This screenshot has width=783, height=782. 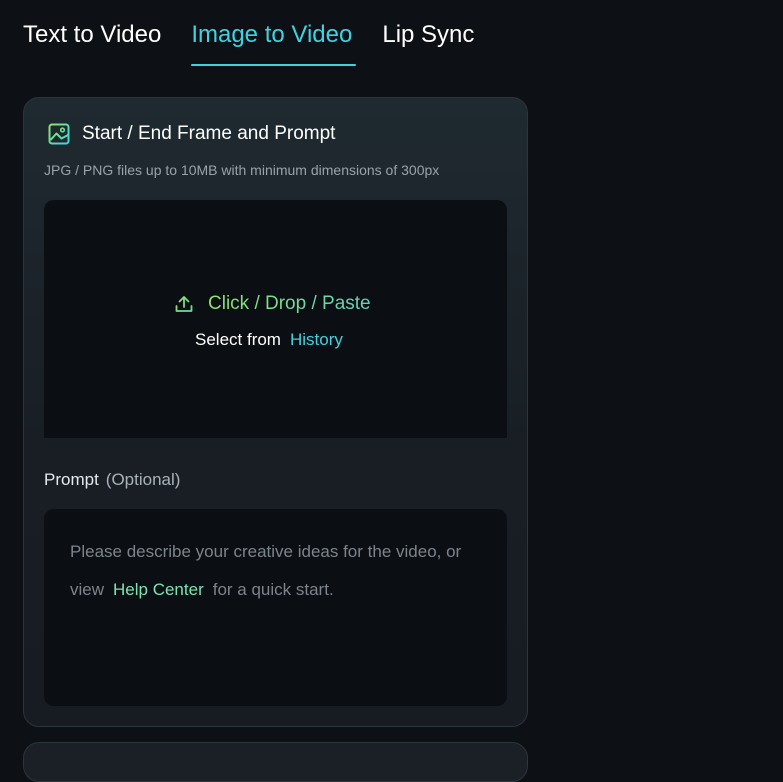 I want to click on upload-action: Click / Drop / Paste, so click(x=272, y=304).